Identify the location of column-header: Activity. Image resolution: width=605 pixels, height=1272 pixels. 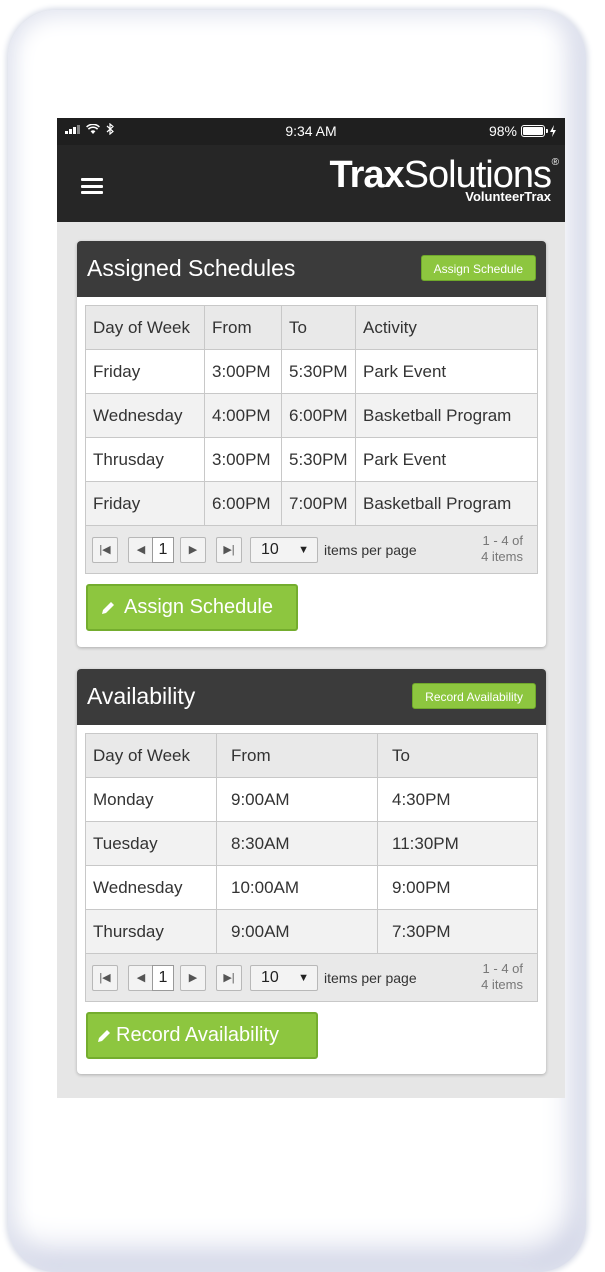
(446, 327).